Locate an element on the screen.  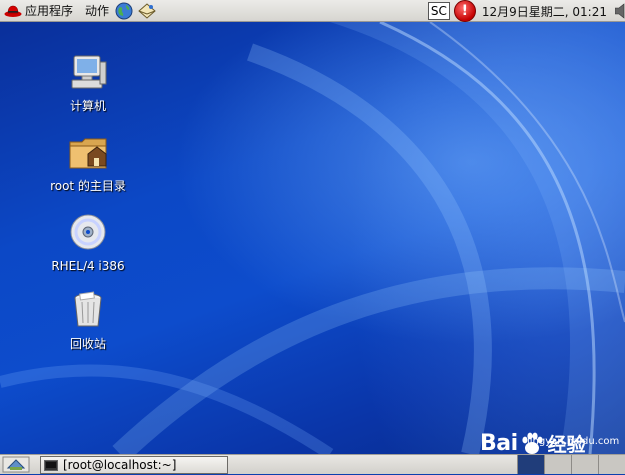
actions-menu: 动作 is located at coordinates (95, 11).